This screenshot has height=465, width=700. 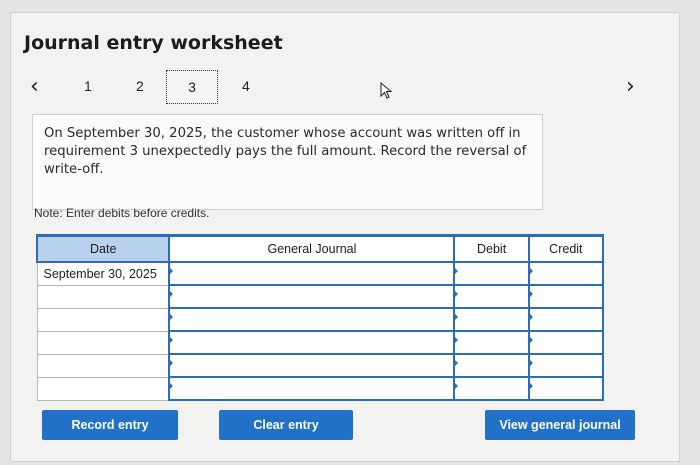 I want to click on table-row: September 30, 2025, so click(x=320, y=273).